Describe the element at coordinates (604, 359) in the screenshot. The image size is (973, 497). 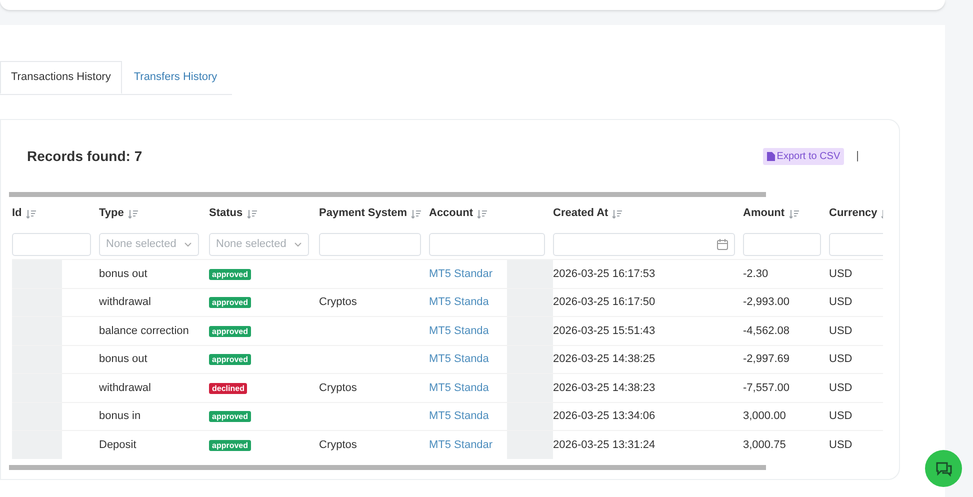
I see `table-cell: 2026-03-25 14:38:25` at that location.